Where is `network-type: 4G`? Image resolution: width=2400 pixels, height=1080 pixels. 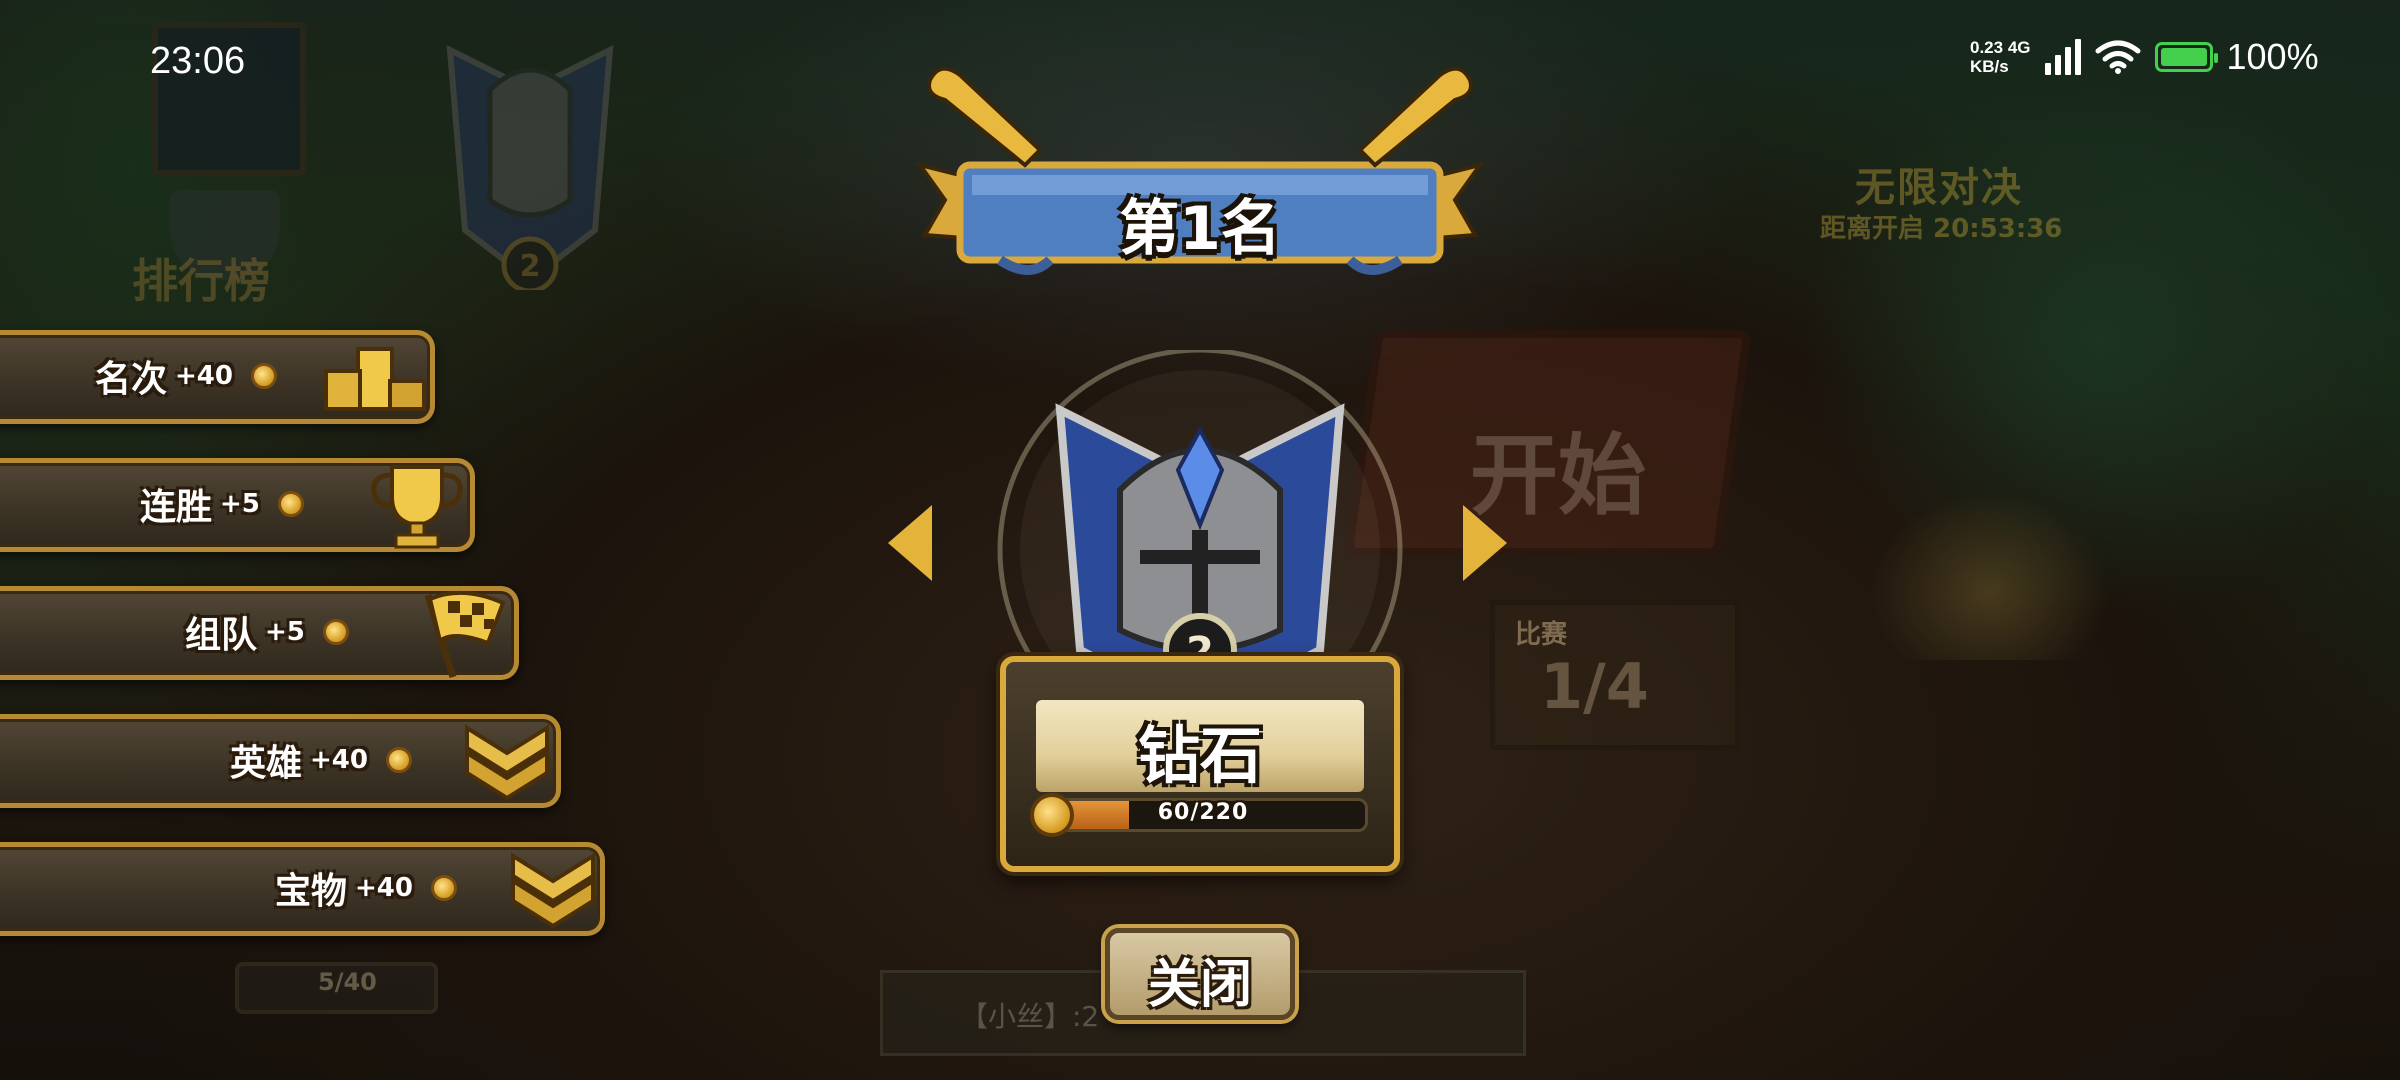 network-type: 4G is located at coordinates (2019, 47).